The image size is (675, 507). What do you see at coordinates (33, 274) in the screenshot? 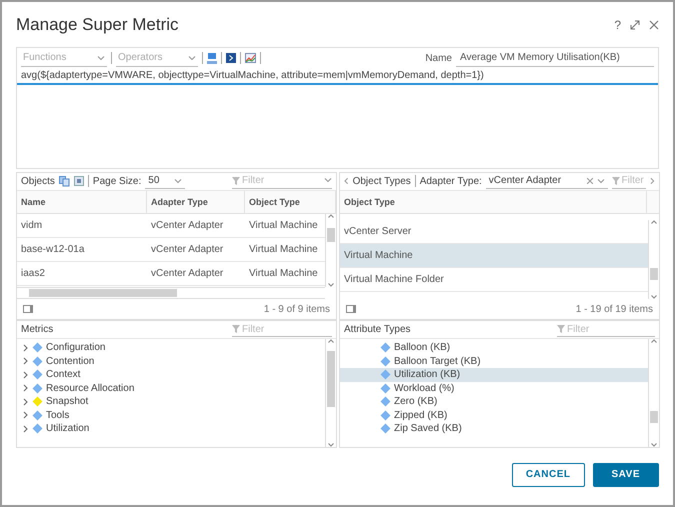
I see `table-cell-text: iaas2` at bounding box center [33, 274].